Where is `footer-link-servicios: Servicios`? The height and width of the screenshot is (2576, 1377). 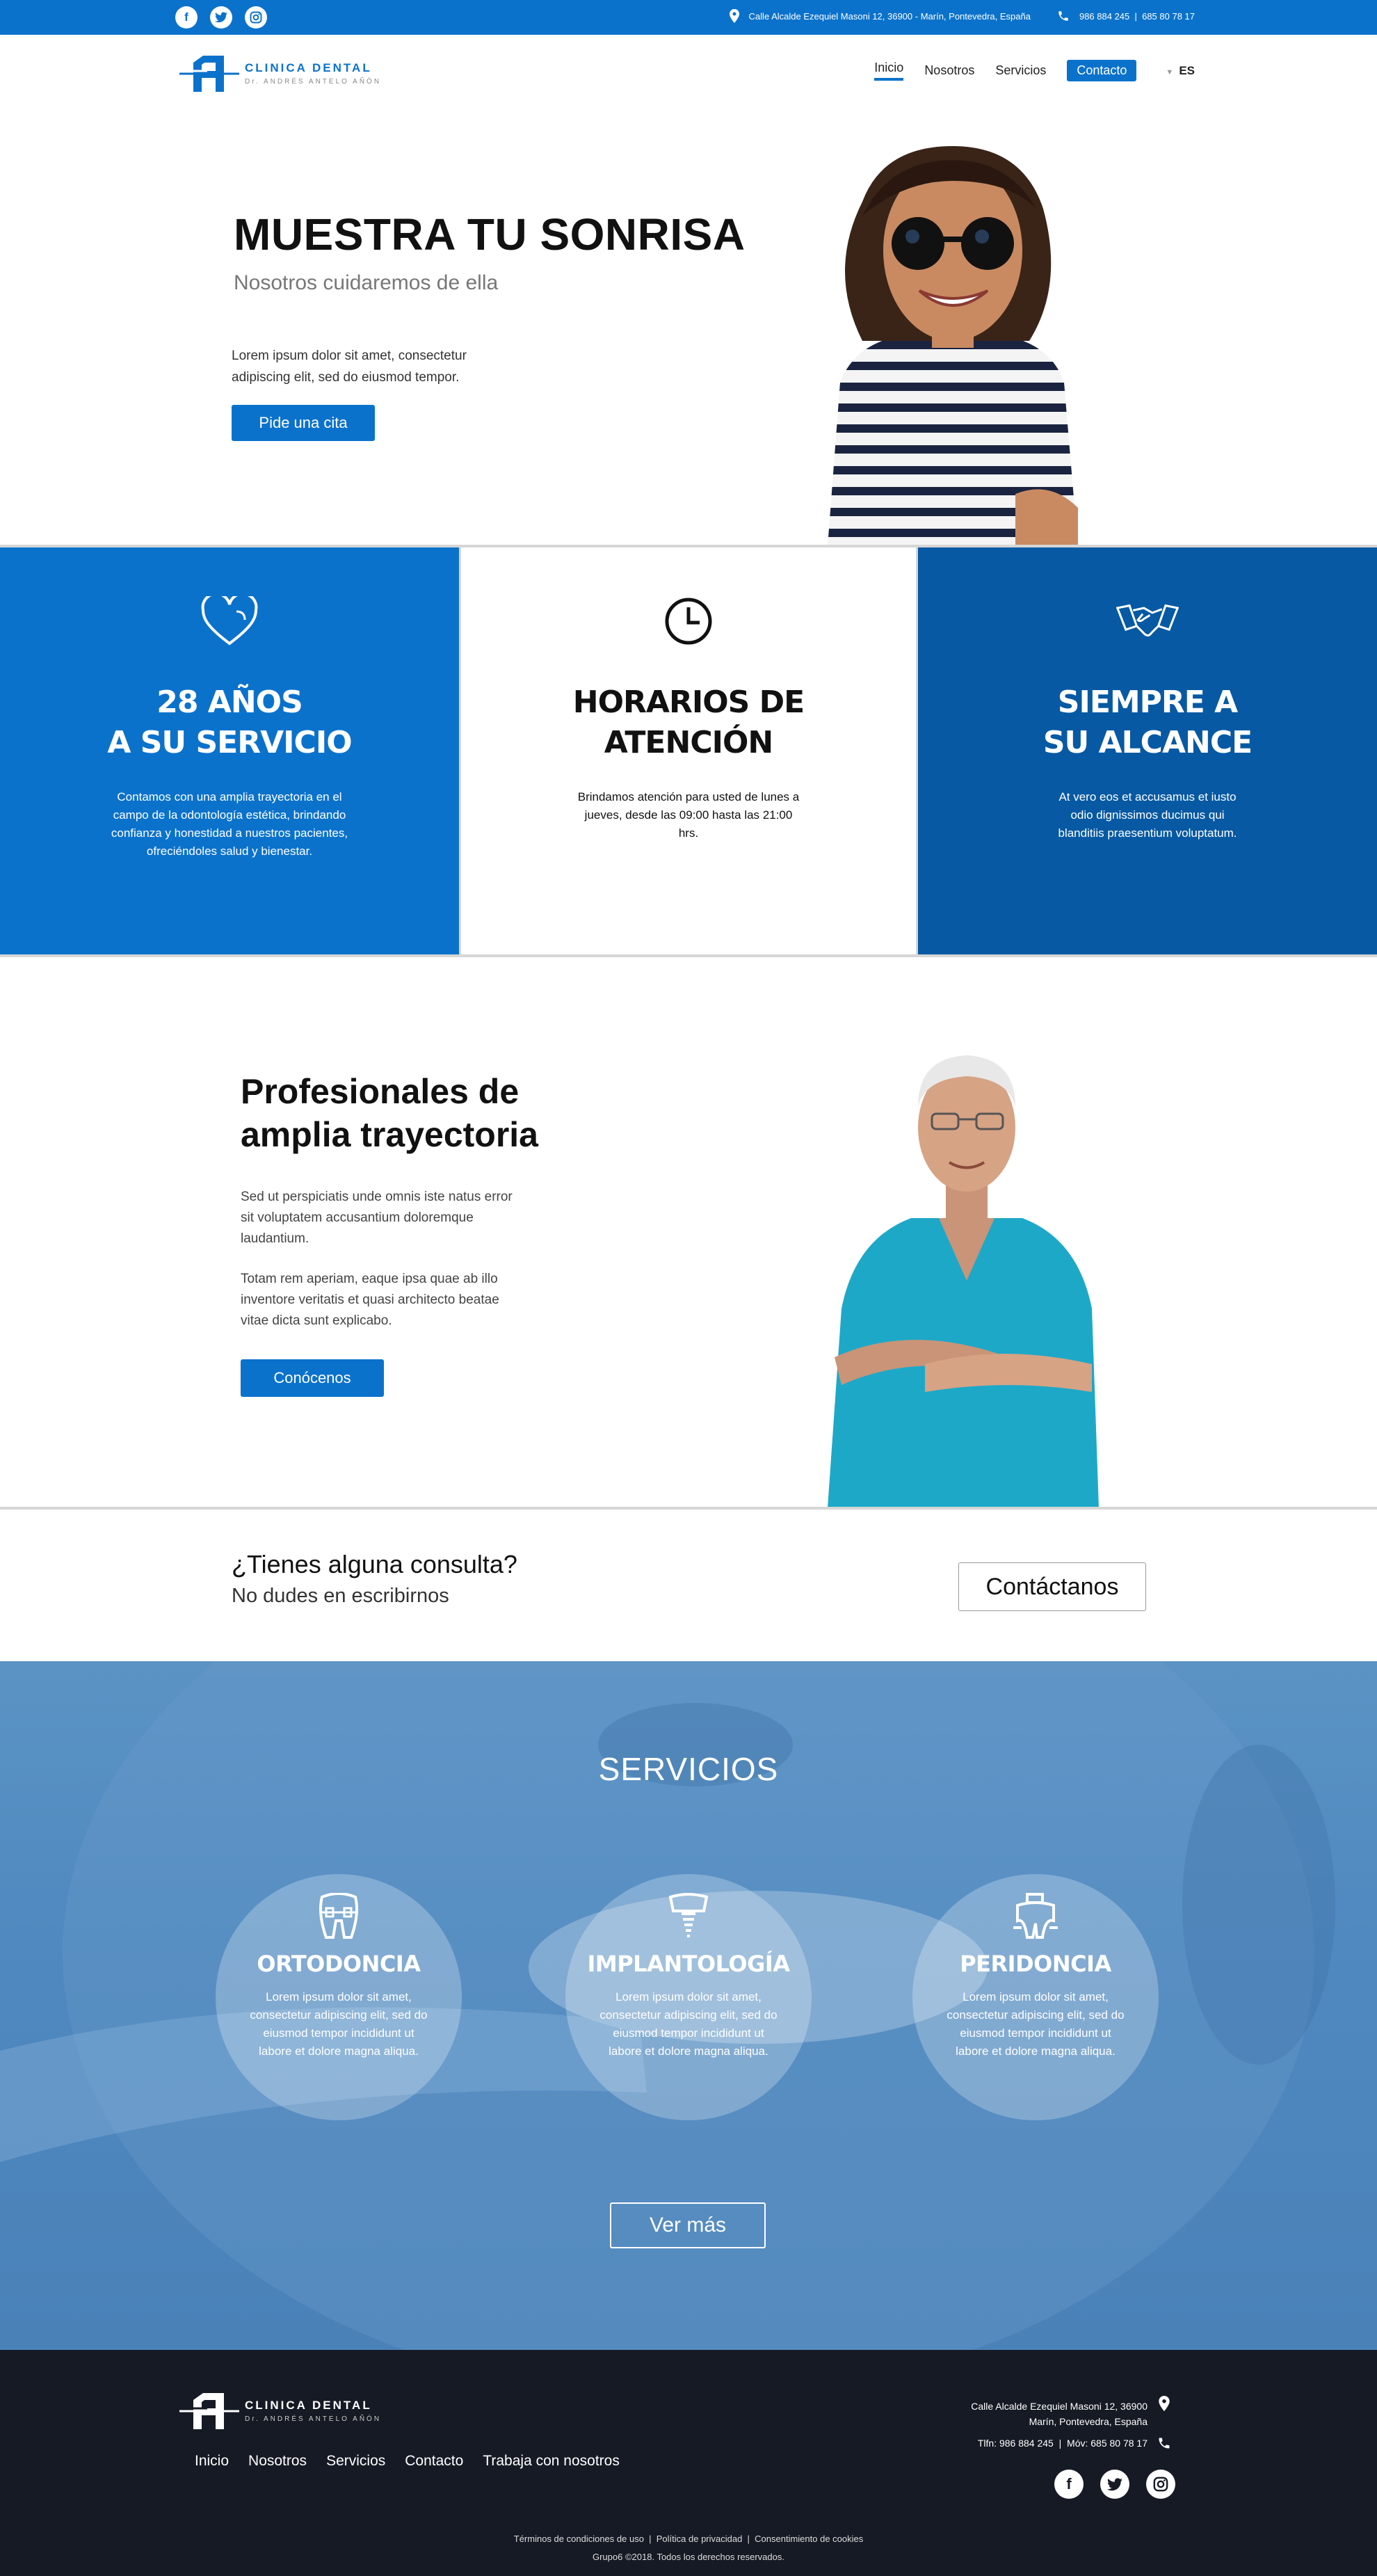 footer-link-servicios: Servicios is located at coordinates (355, 2461).